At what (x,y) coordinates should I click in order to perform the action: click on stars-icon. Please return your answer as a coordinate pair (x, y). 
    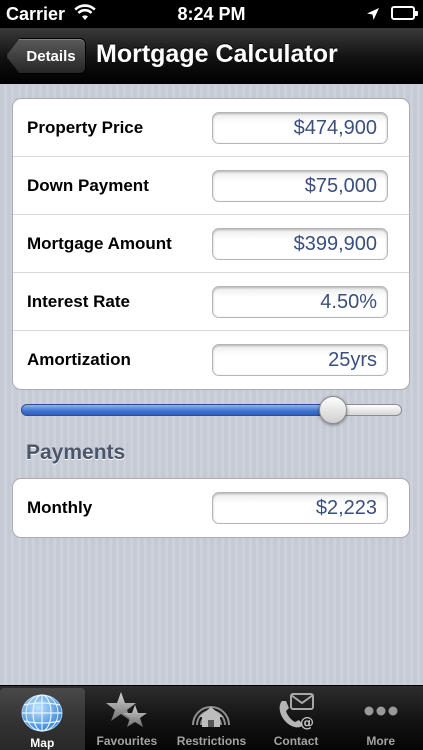
    Looking at the image, I should click on (127, 711).